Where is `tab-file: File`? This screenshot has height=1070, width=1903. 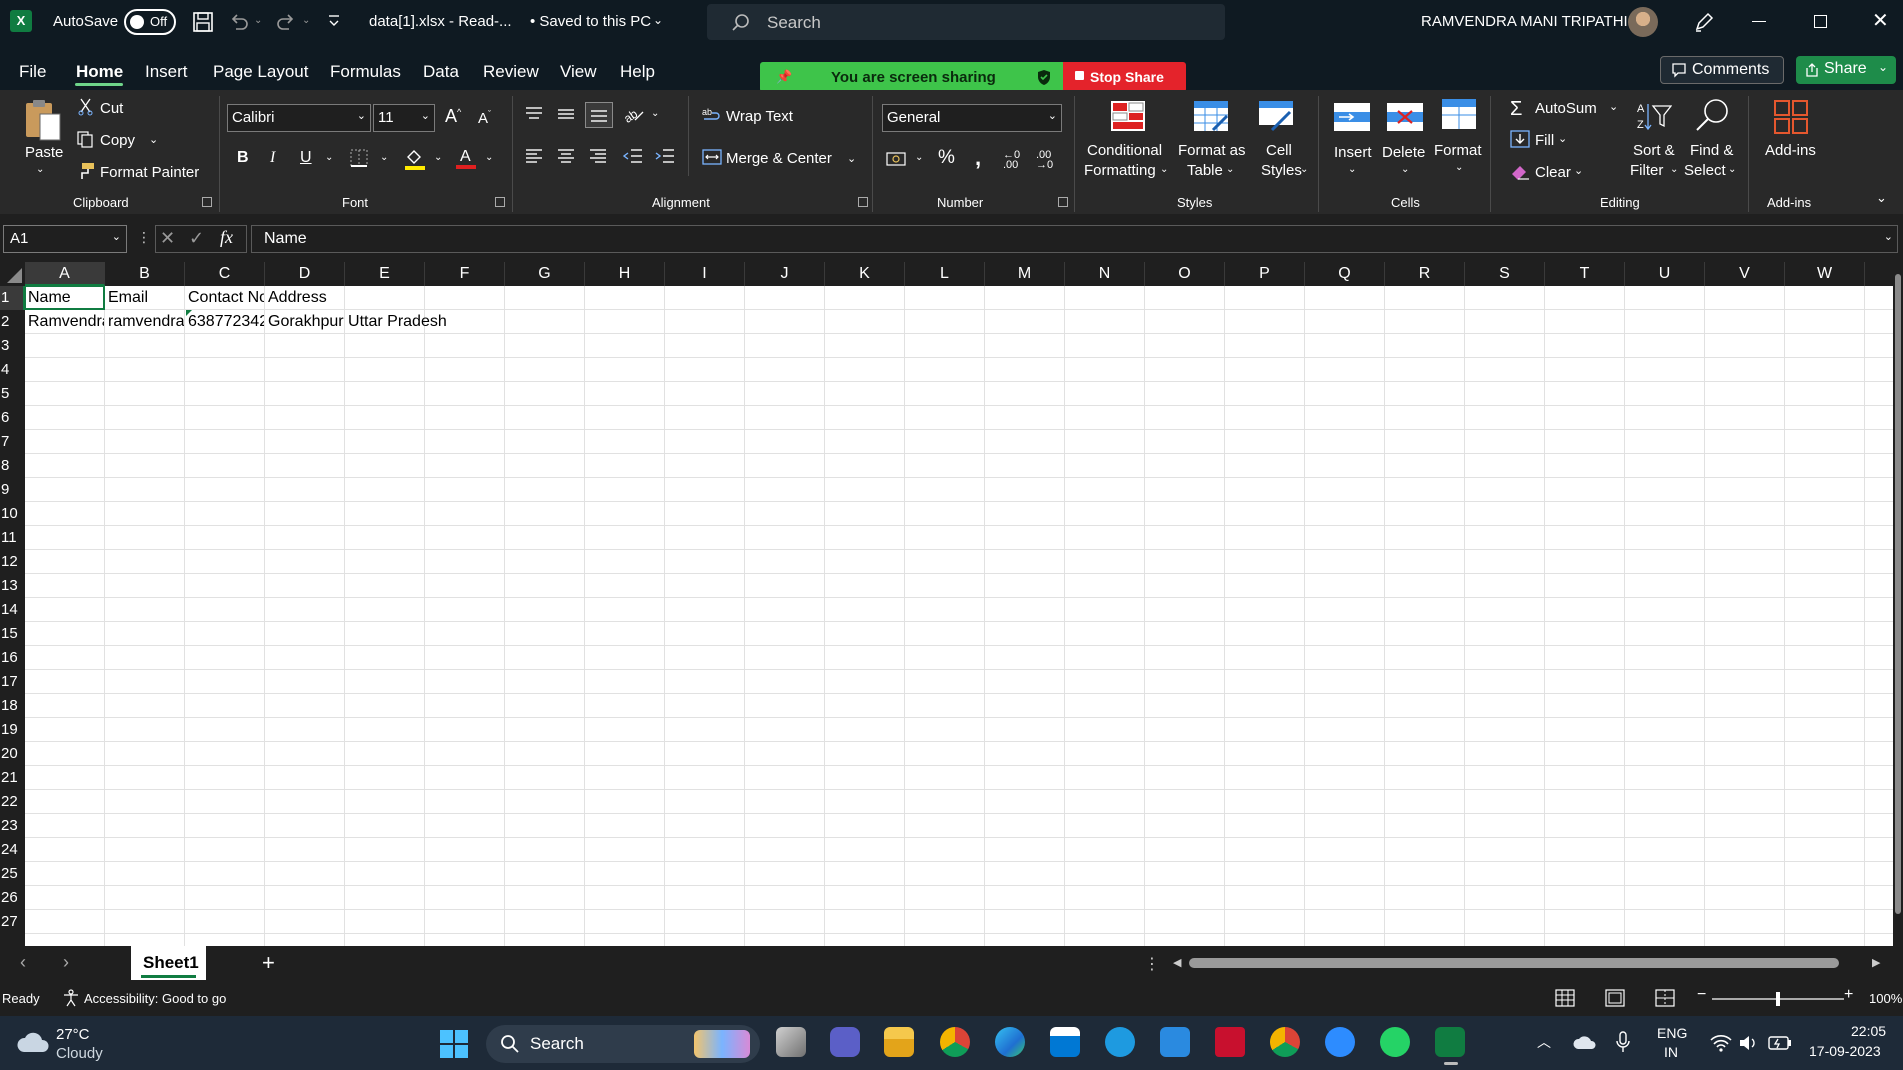
tab-file: File is located at coordinates (32, 72).